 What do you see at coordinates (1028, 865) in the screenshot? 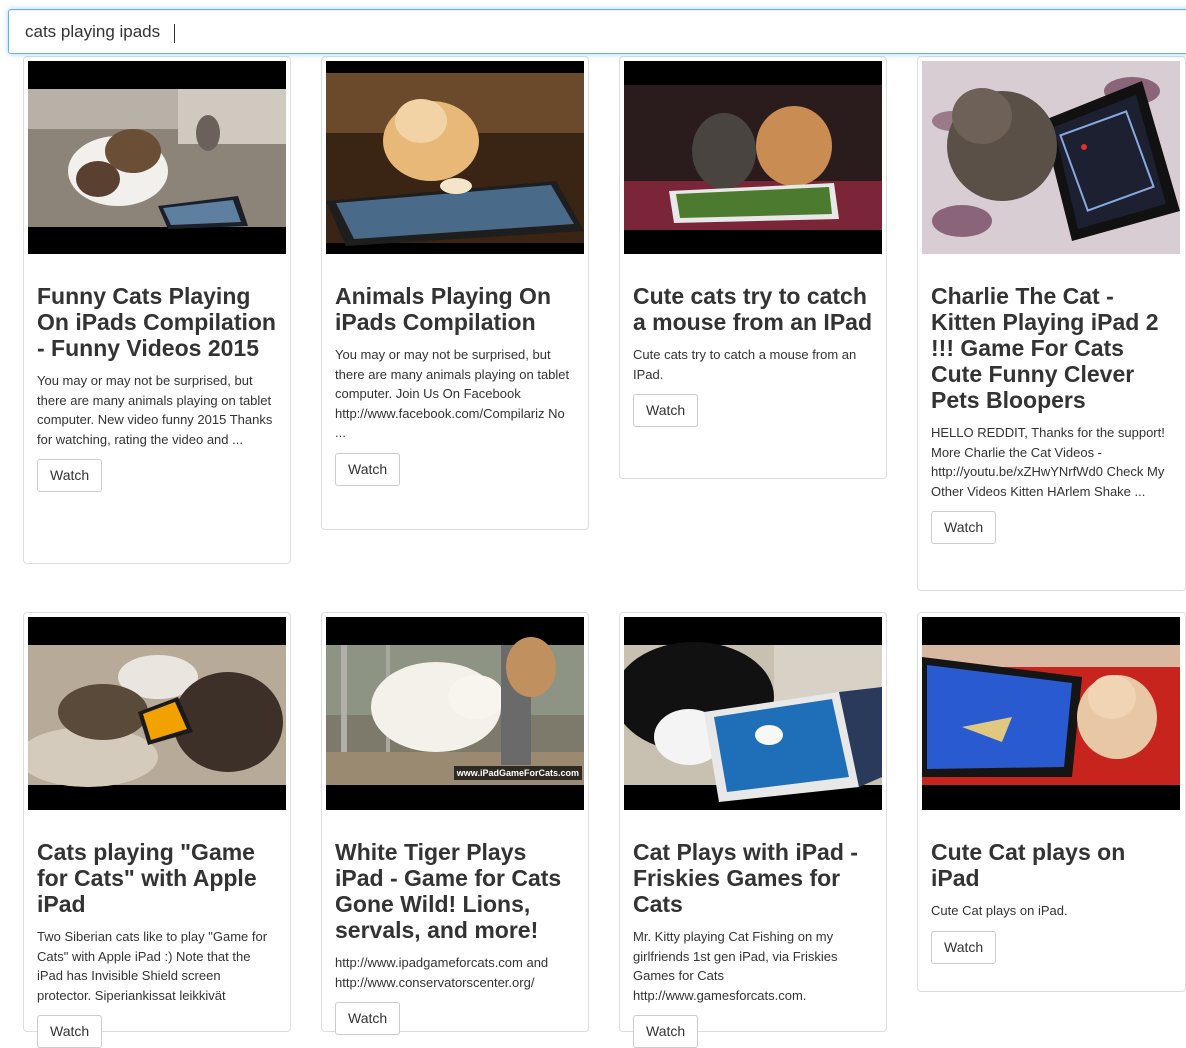
I see `video-title: Cute Cat plays on iPad` at bounding box center [1028, 865].